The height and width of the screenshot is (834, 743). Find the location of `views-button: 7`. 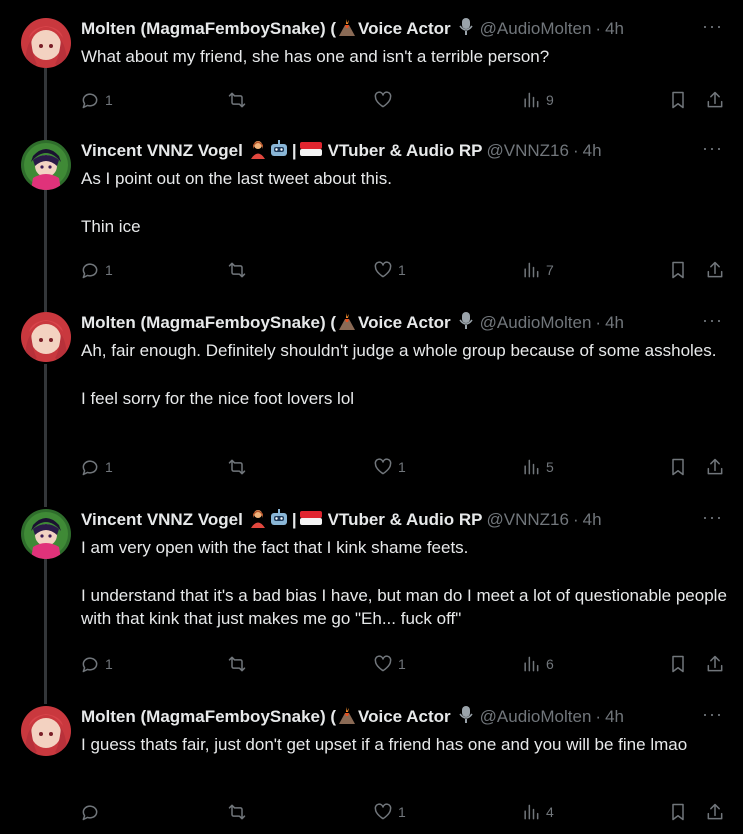

views-button: 7 is located at coordinates (537, 270).